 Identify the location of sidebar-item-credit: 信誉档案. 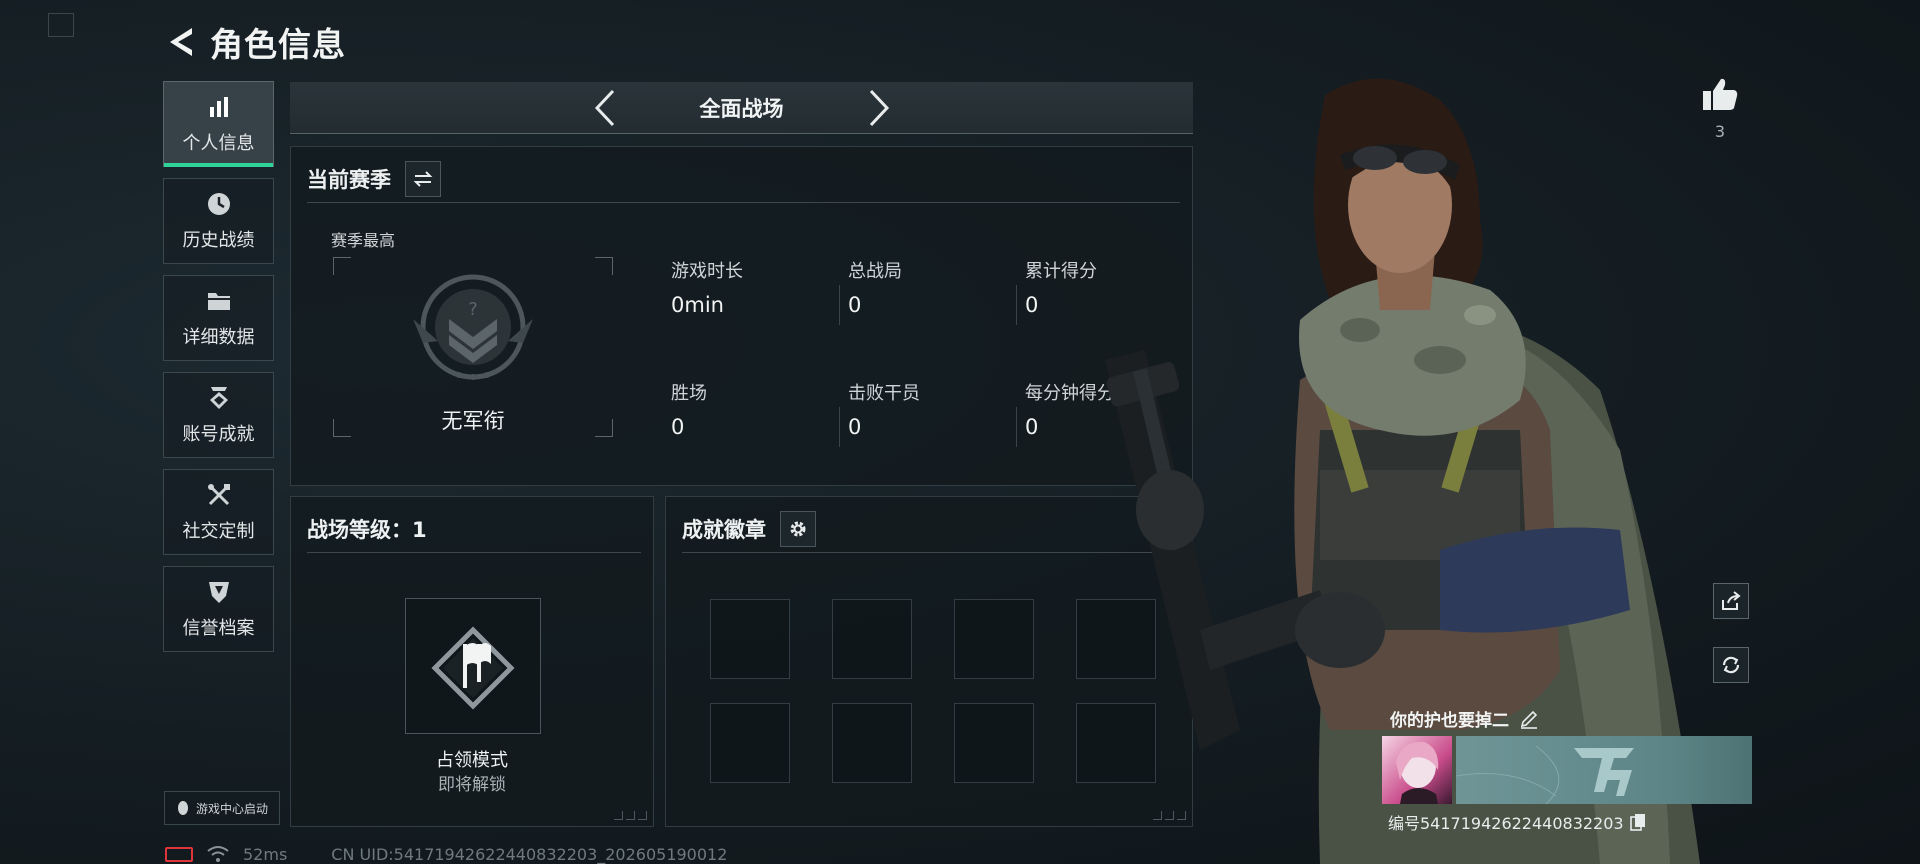
(218, 609).